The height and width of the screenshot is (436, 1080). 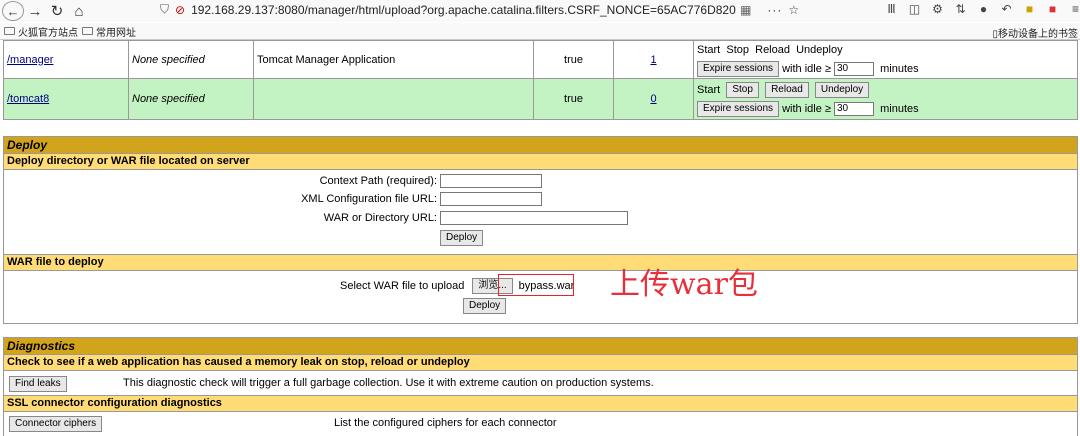 What do you see at coordinates (745, 10) in the screenshot?
I see `qr-code-icon: ▦` at bounding box center [745, 10].